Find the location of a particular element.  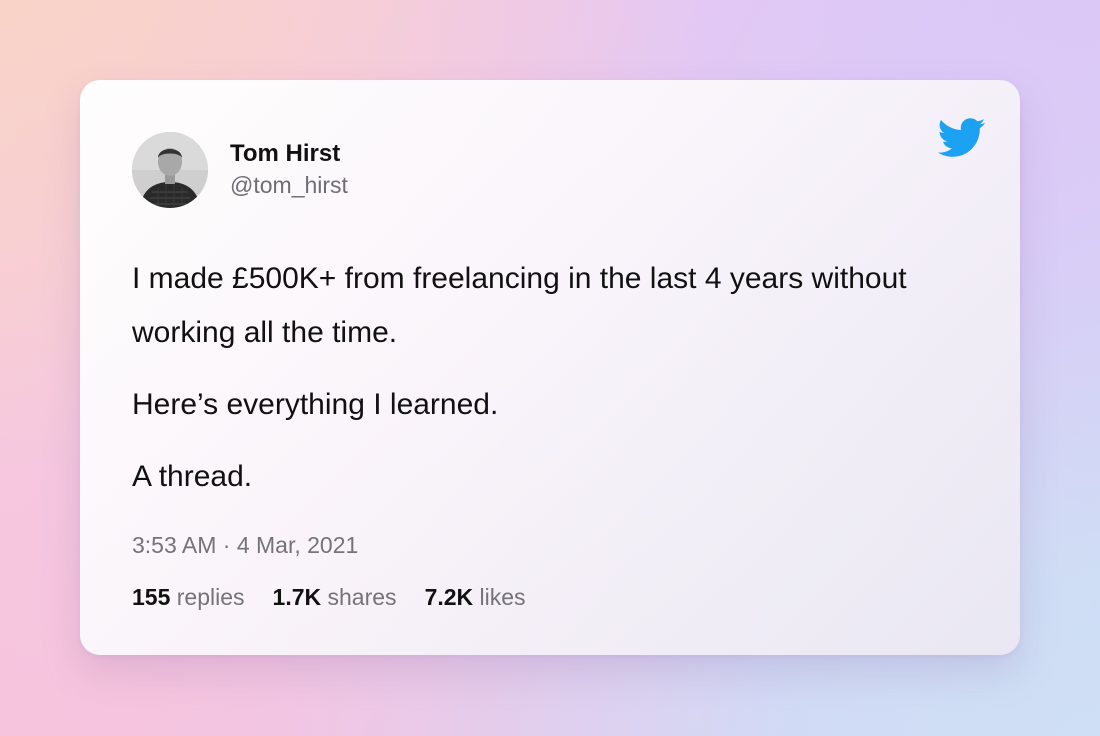

author-handle: @tom_hirst is located at coordinates (289, 185).